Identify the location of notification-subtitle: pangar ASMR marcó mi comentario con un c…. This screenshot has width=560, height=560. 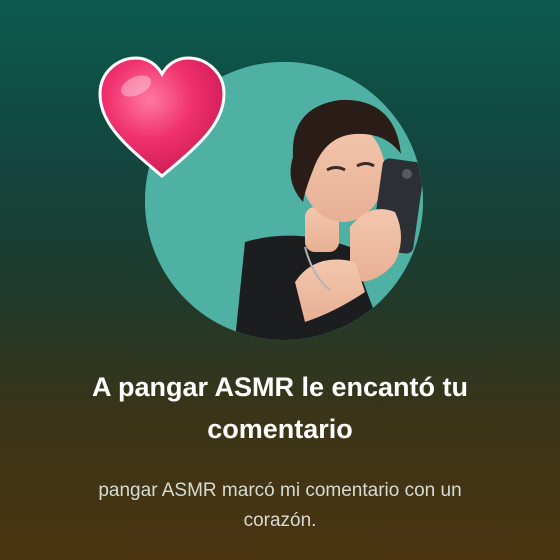
(280, 505).